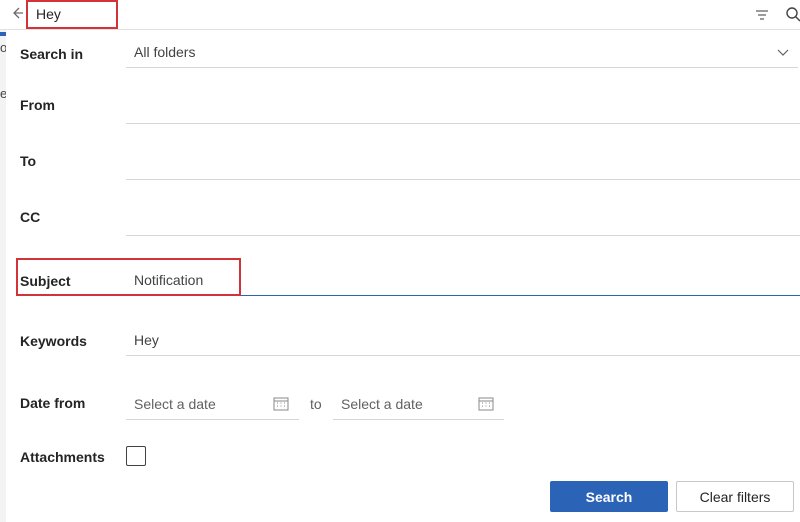 The image size is (800, 522). Describe the element at coordinates (463, 221) in the screenshot. I see `cc-field` at that location.